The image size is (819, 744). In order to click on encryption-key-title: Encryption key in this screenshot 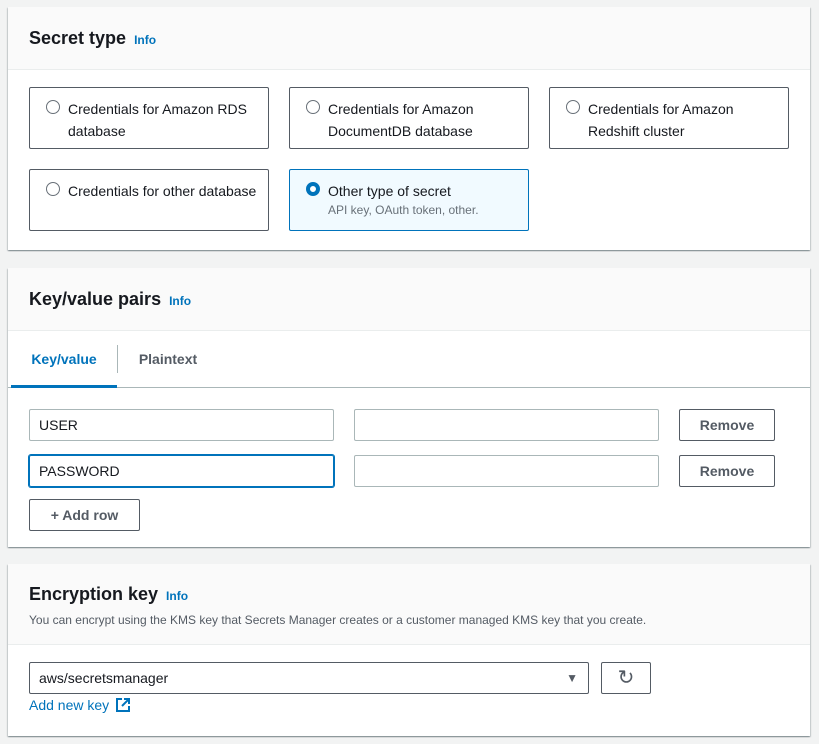, I will do `click(94, 594)`.